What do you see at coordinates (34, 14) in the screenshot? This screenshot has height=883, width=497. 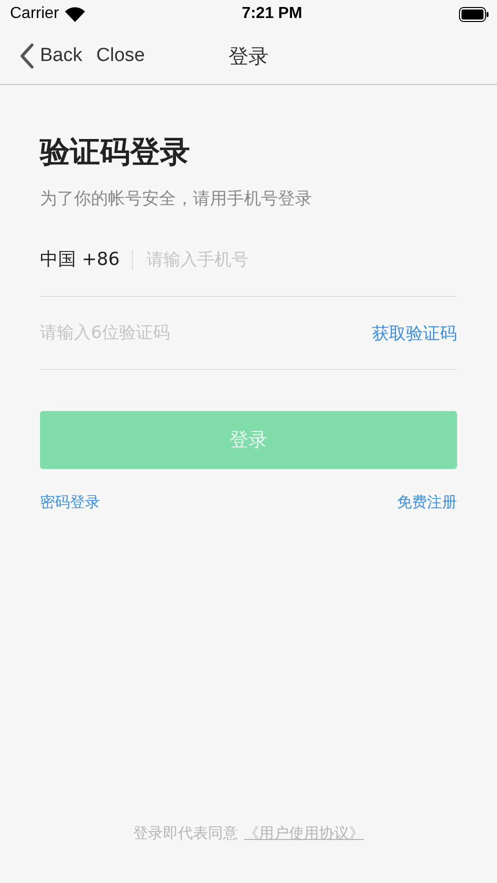 I see `carrier-name: Carrier` at bounding box center [34, 14].